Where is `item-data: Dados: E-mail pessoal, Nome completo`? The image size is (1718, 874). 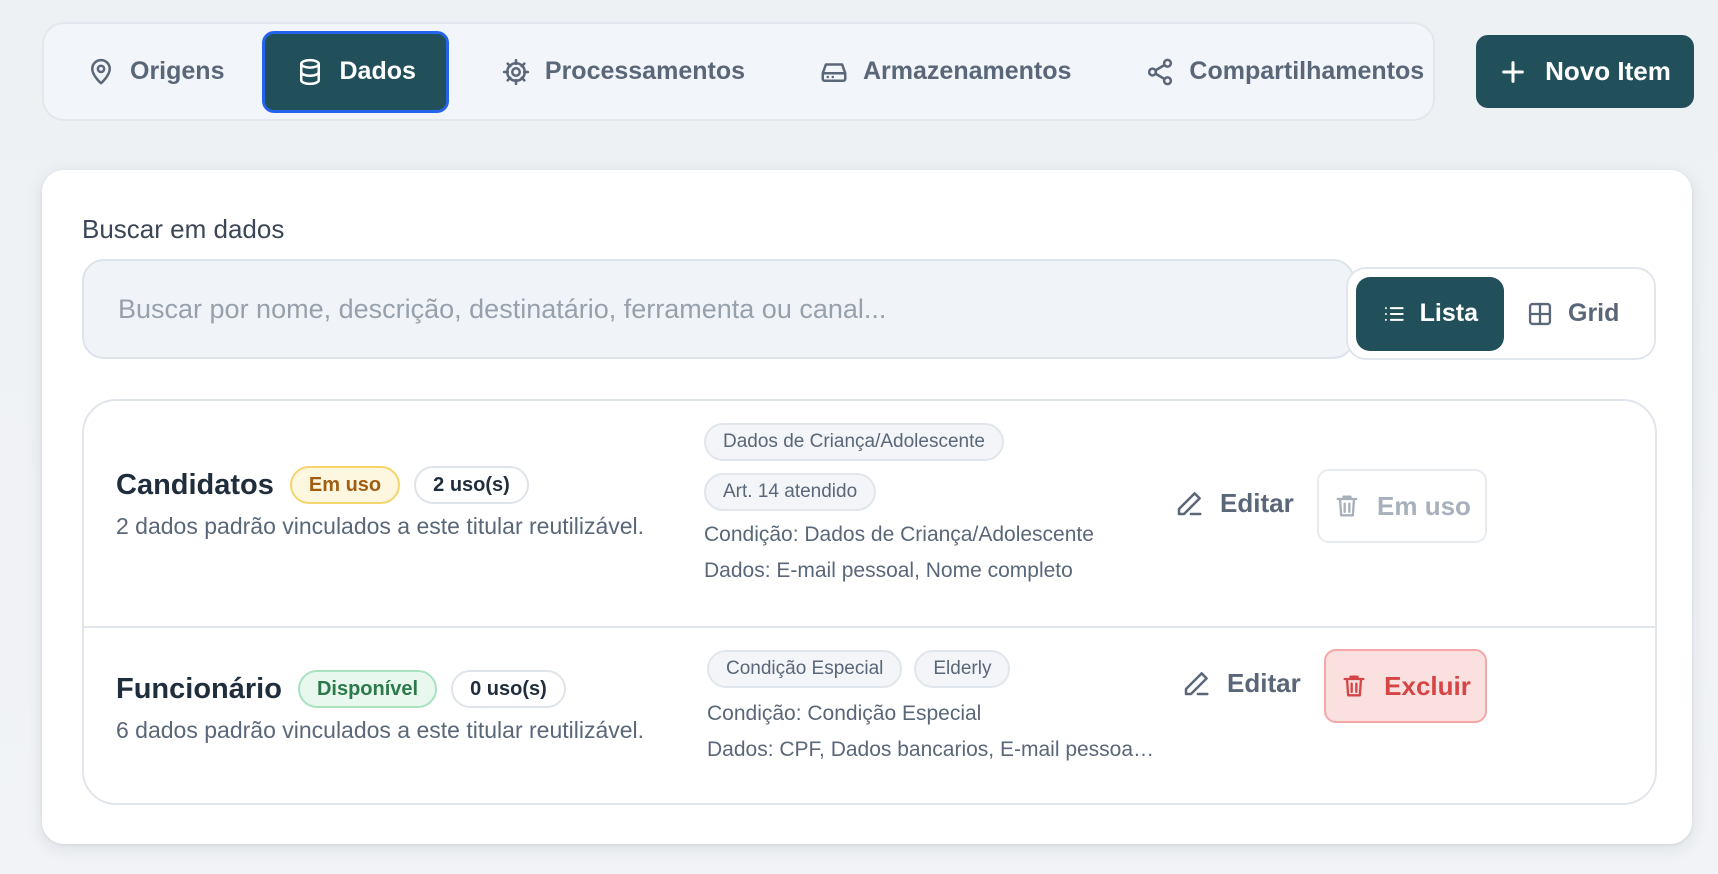 item-data: Dados: E-mail pessoal, Nome completo is located at coordinates (888, 570).